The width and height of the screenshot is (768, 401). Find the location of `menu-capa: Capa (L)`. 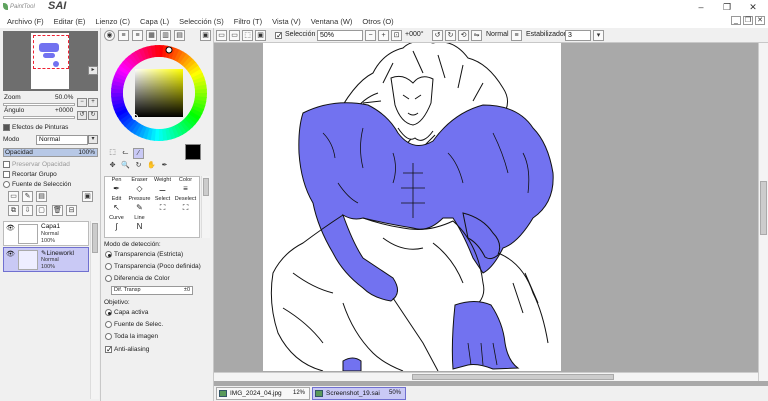

menu-capa: Capa (L) is located at coordinates (154, 21).